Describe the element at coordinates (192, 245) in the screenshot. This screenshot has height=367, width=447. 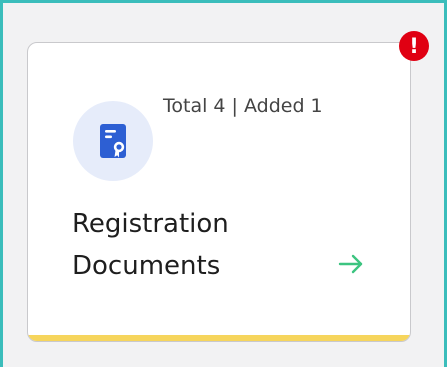
I see `card-title: Registration Documents` at that location.